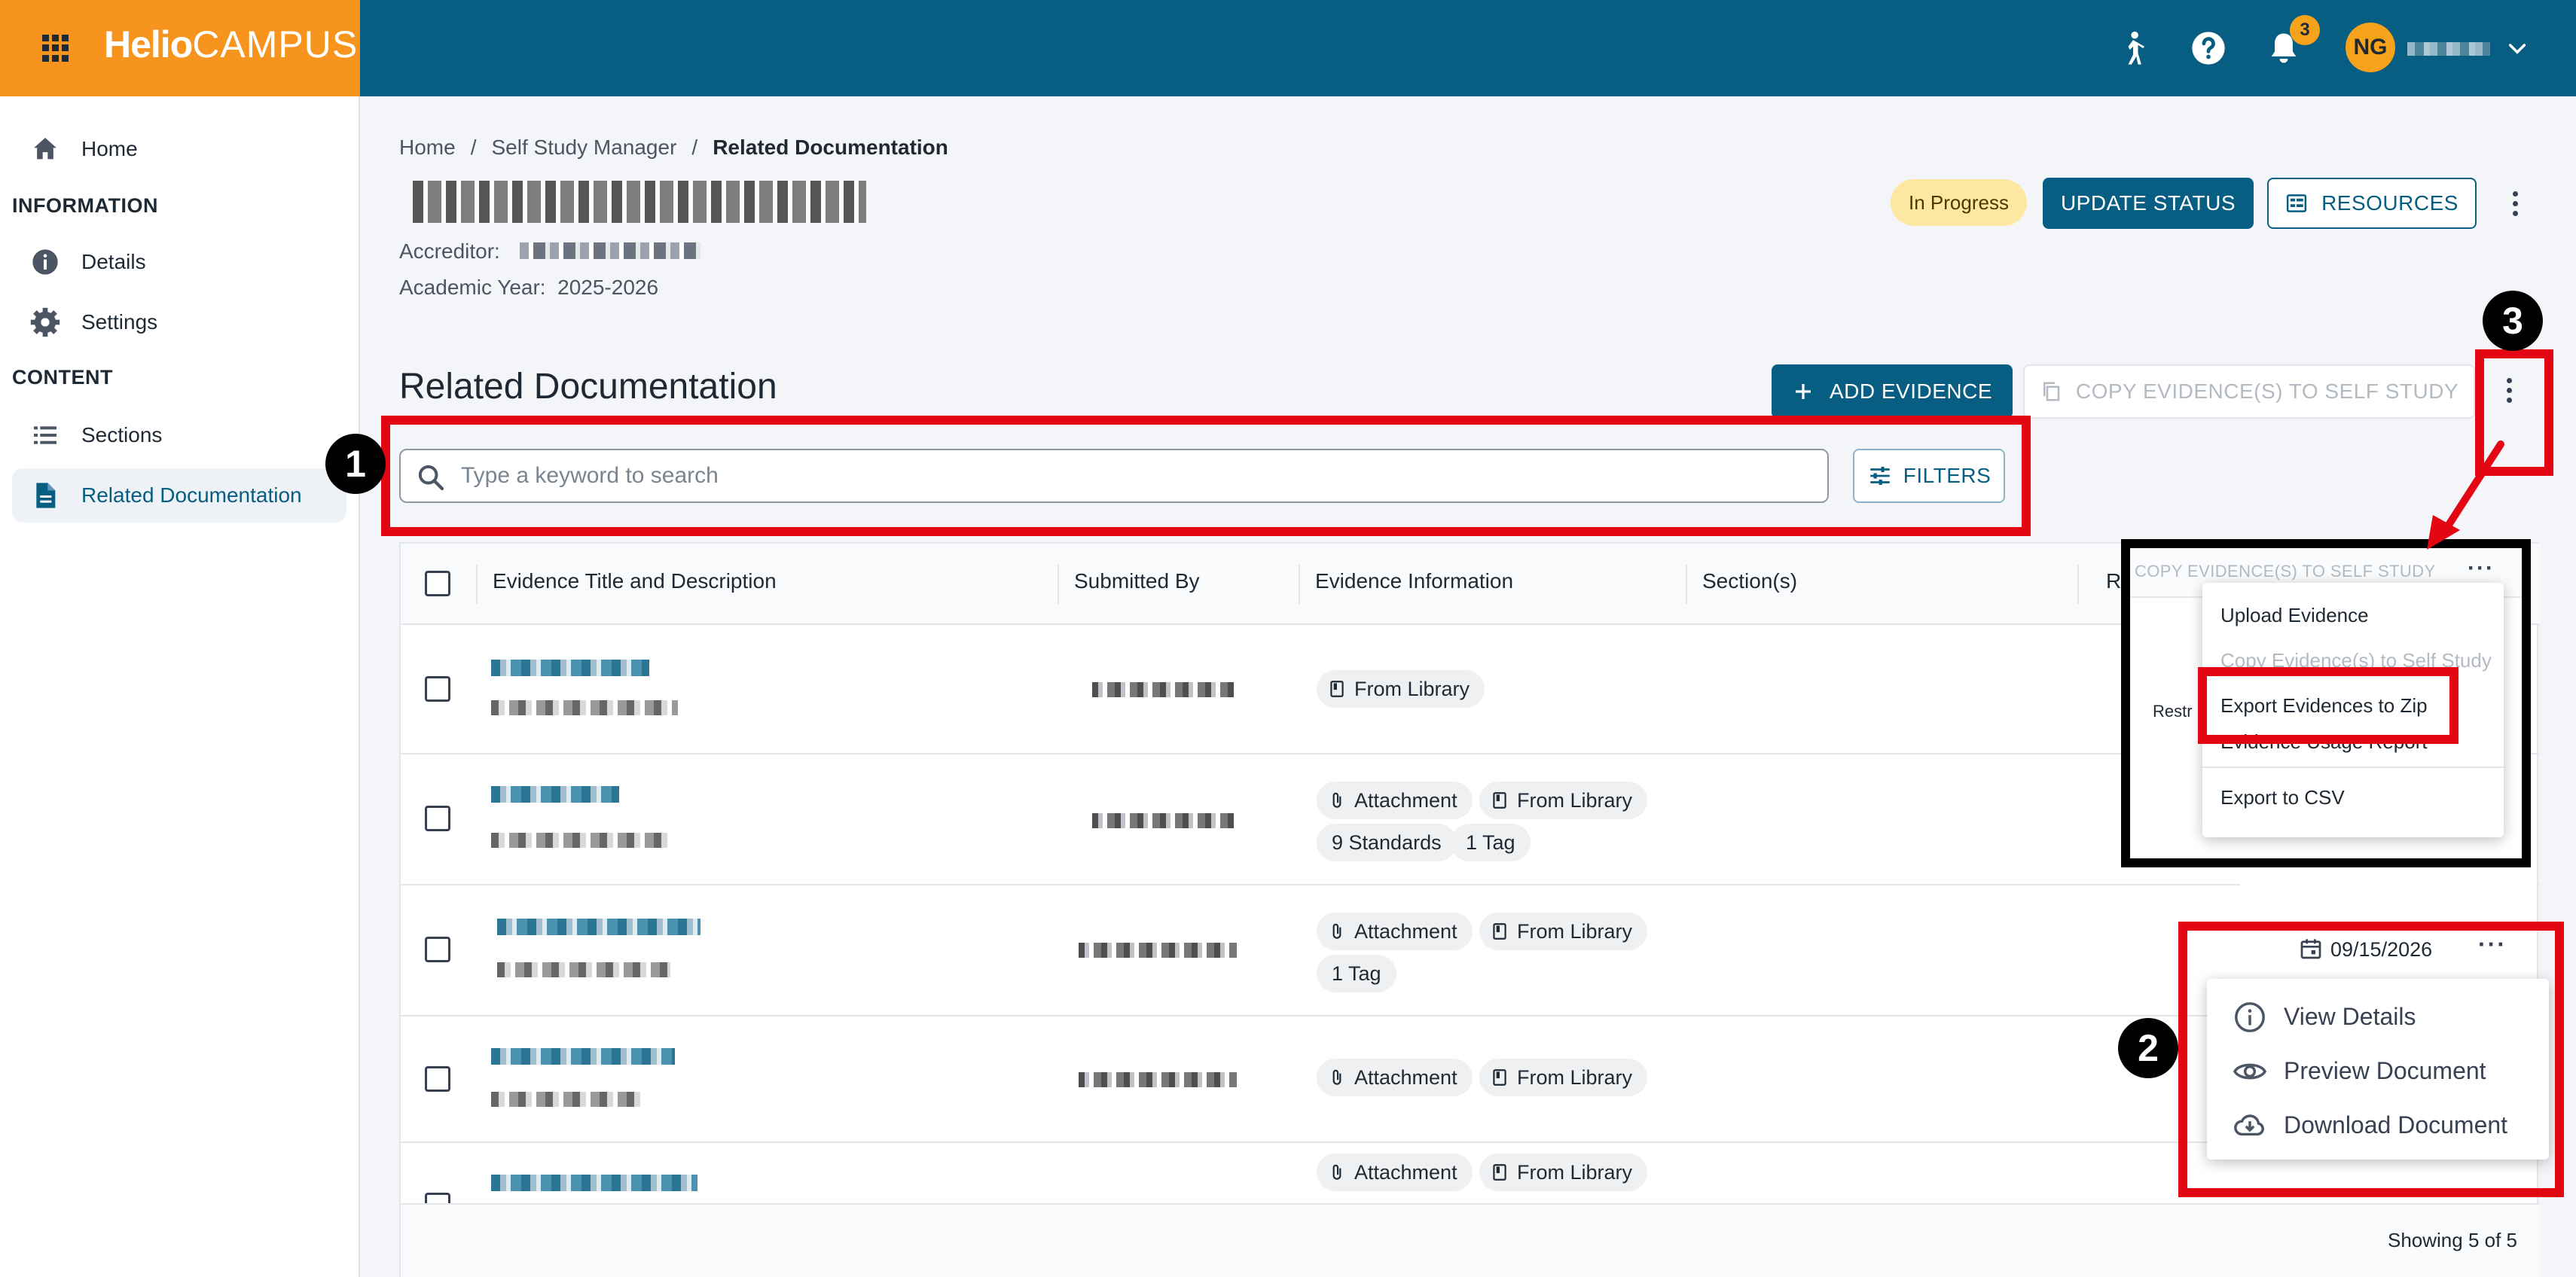  I want to click on copy-evidence-label: COPY EVIDENCE(S) TO SELF STUDY, so click(2267, 391).